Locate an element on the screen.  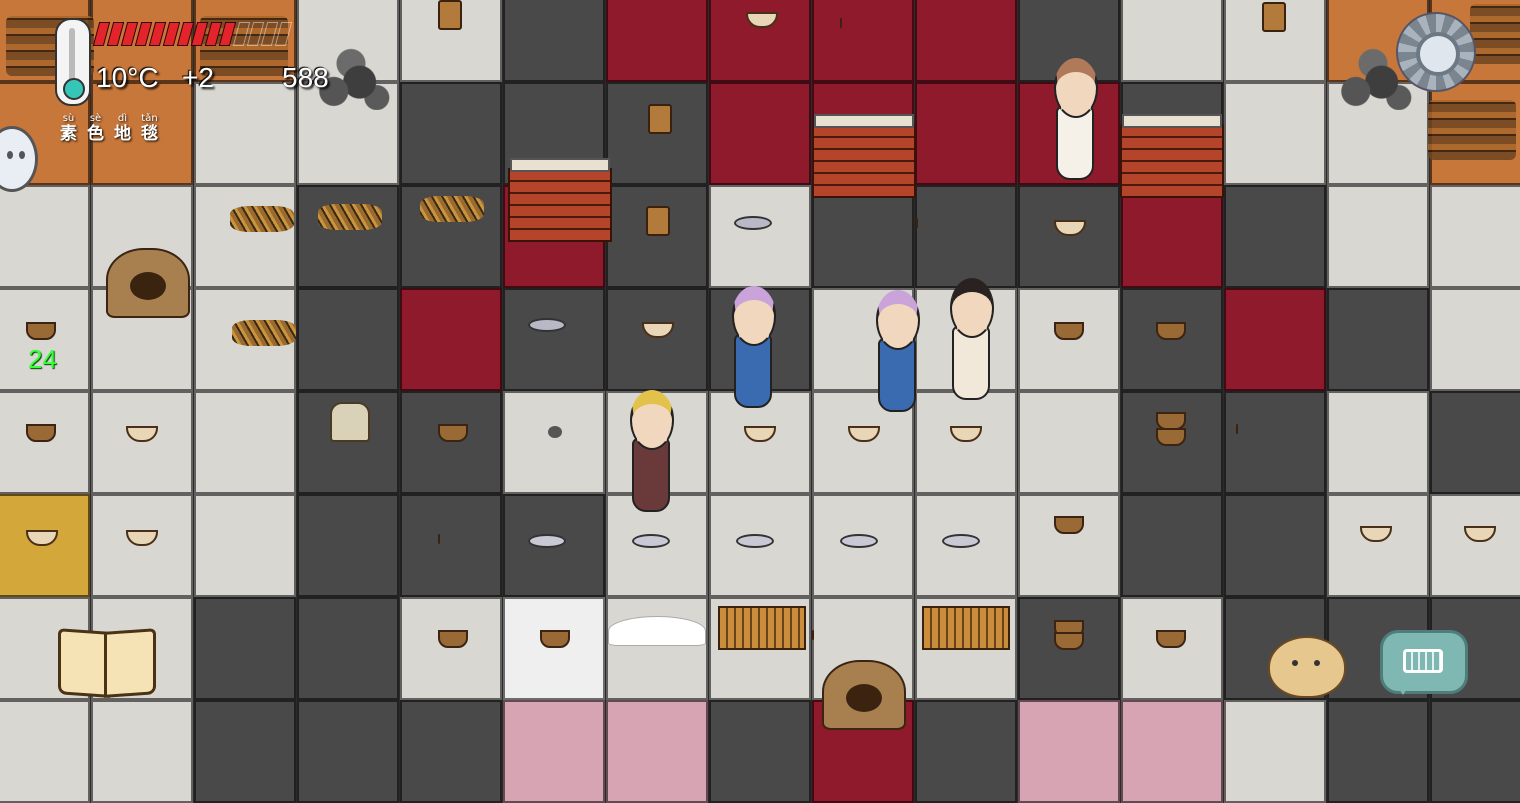
seed-sack is located at coordinates (350, 422).